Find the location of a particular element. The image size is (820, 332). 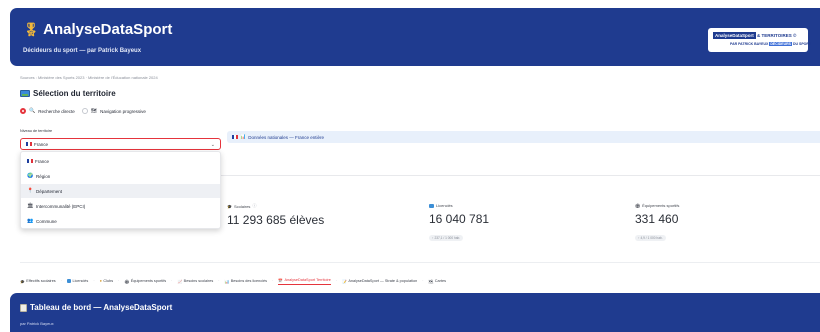

map-small-icon: 🗺 is located at coordinates (94, 111).